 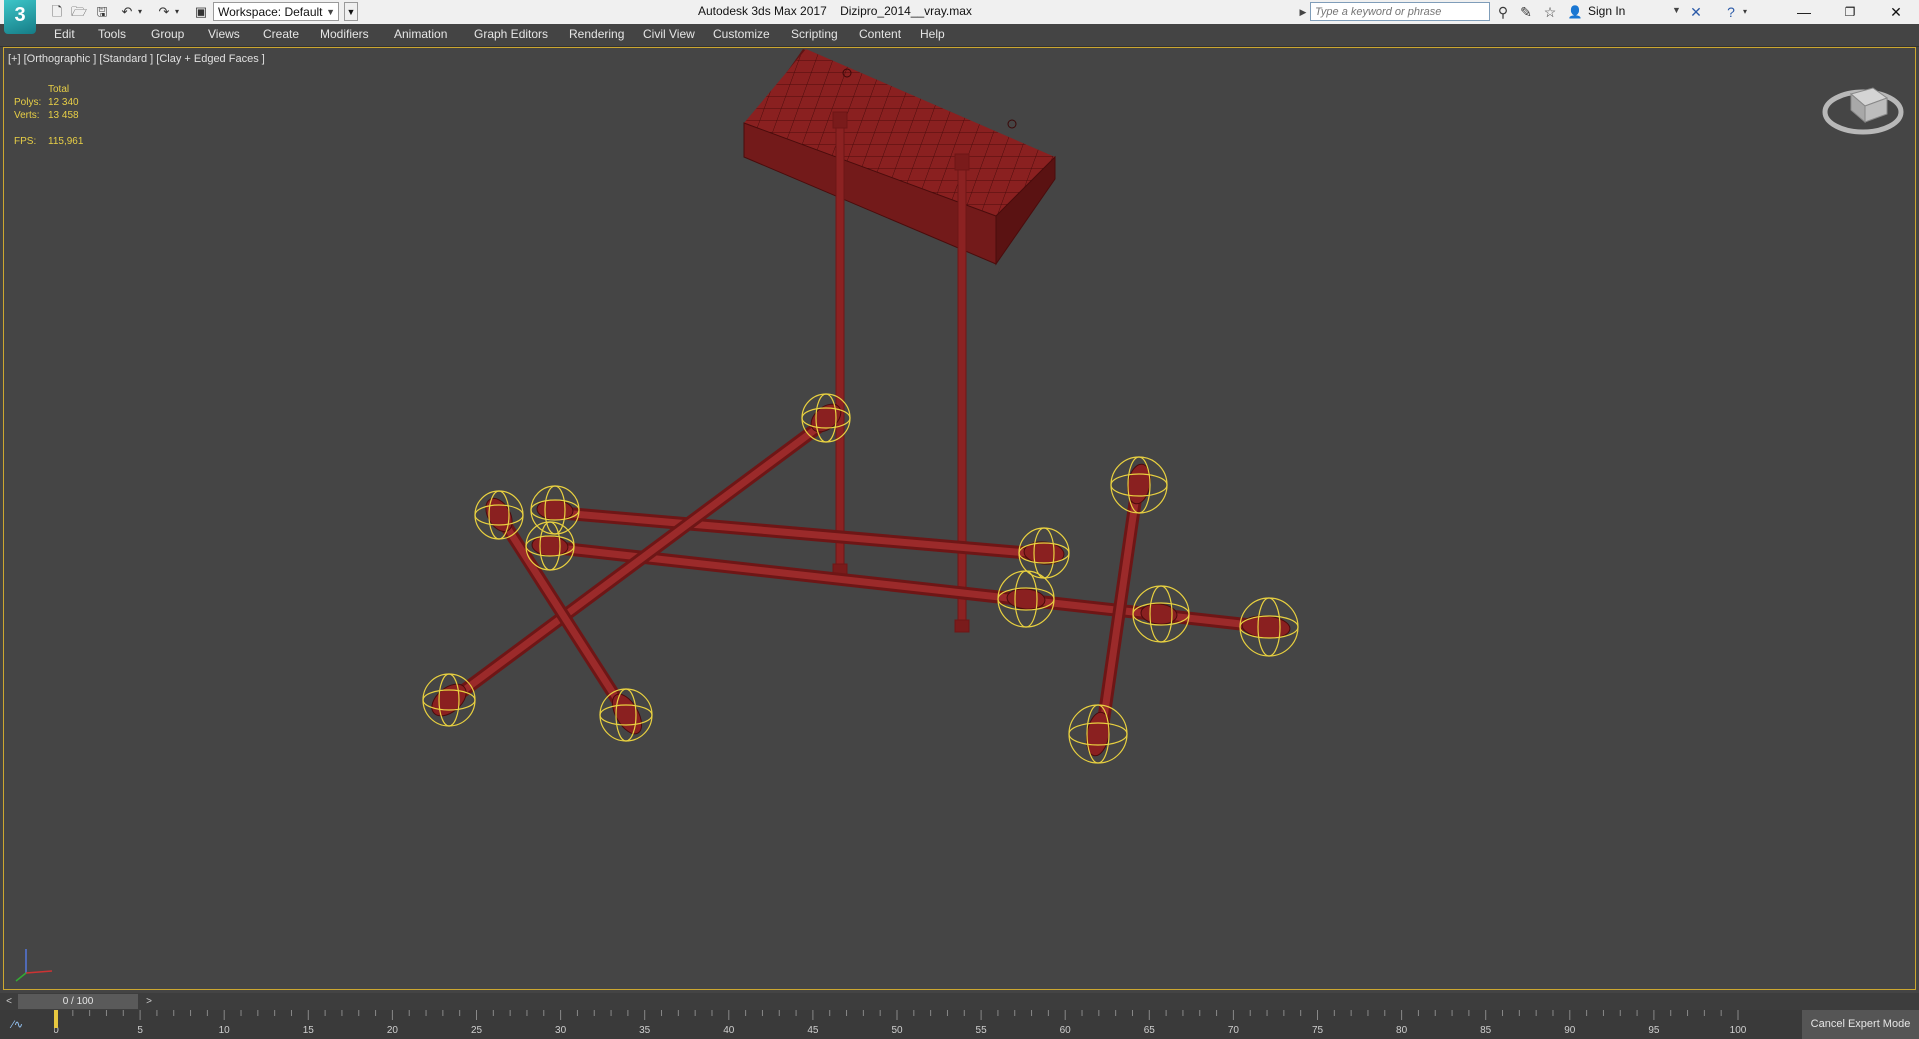 I want to click on sign-in-button: Sign In, so click(x=1606, y=11).